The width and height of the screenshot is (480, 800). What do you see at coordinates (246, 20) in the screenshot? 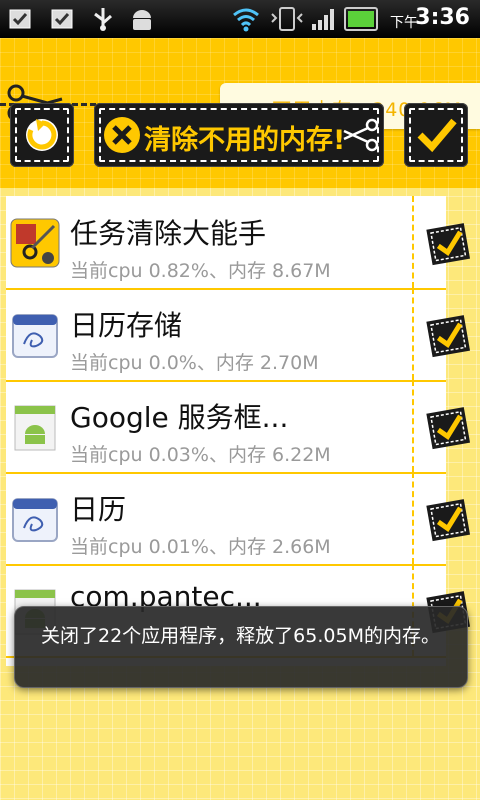
I see `wifi-icon` at bounding box center [246, 20].